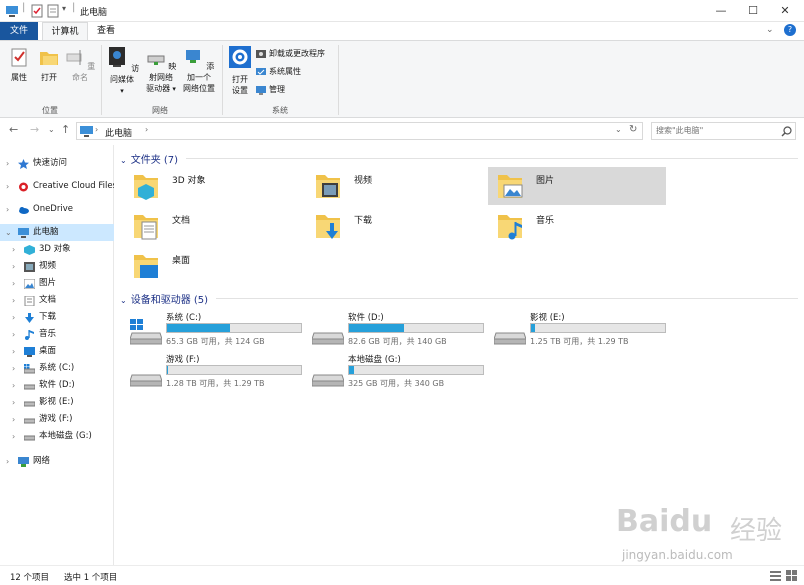 The image size is (804, 585). What do you see at coordinates (13, 129) in the screenshot?
I see `back-arrow-icon: ←` at bounding box center [13, 129].